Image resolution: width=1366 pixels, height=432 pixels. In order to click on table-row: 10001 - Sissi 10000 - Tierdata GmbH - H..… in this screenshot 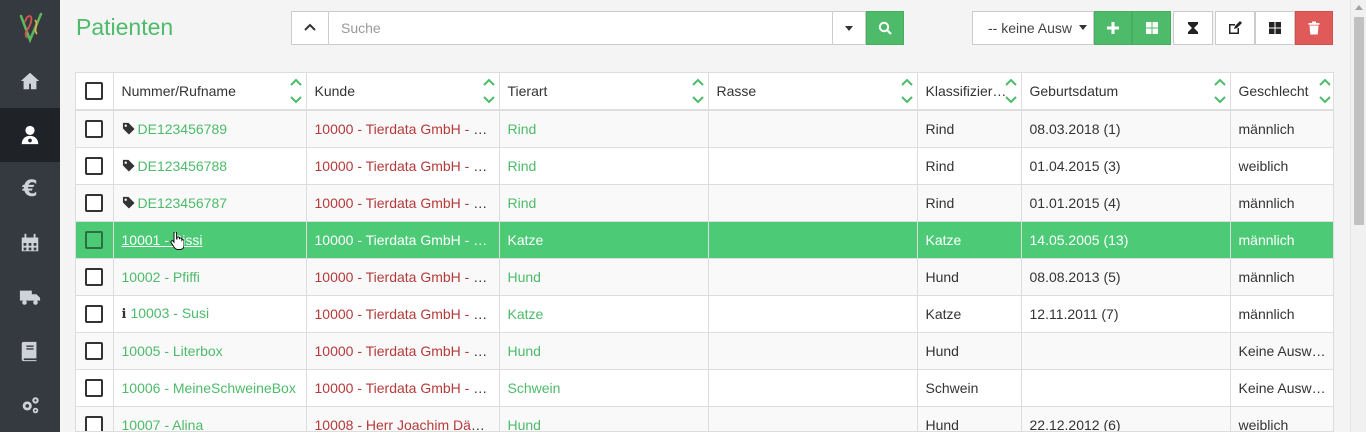, I will do `click(704, 240)`.